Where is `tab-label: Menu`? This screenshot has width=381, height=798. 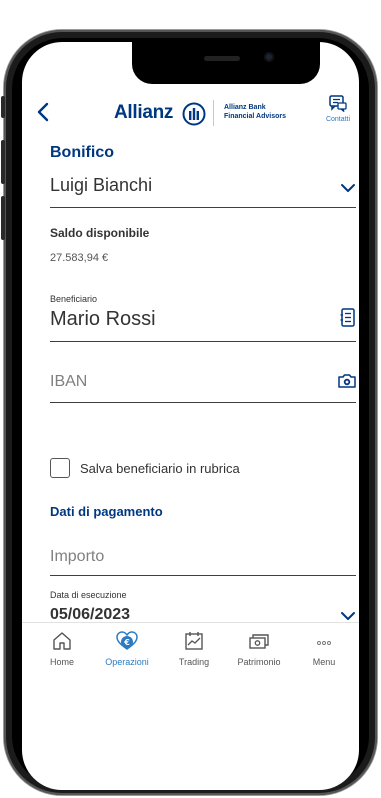
tab-label: Menu is located at coordinates (324, 662).